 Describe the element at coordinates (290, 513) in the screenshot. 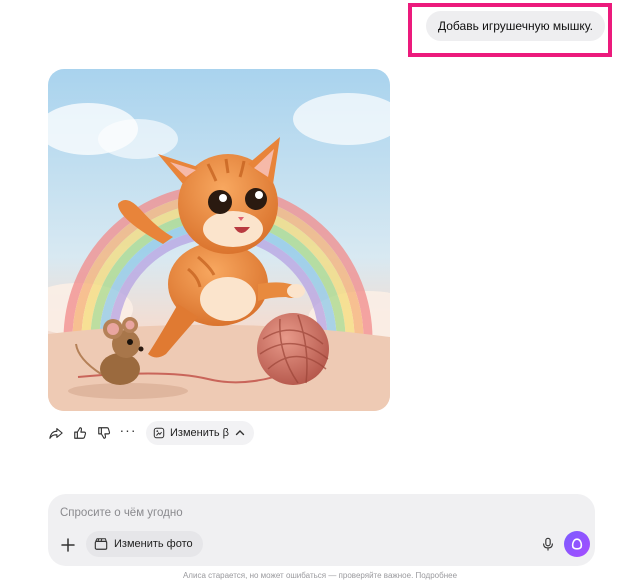

I see `chat-input` at that location.